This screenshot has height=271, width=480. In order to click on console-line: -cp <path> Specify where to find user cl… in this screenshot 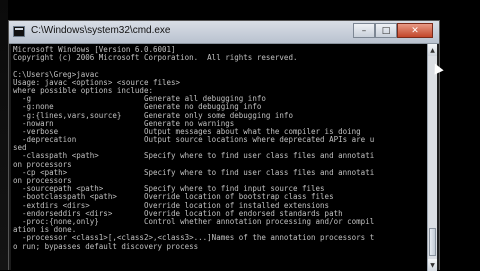, I will do `click(194, 172)`.